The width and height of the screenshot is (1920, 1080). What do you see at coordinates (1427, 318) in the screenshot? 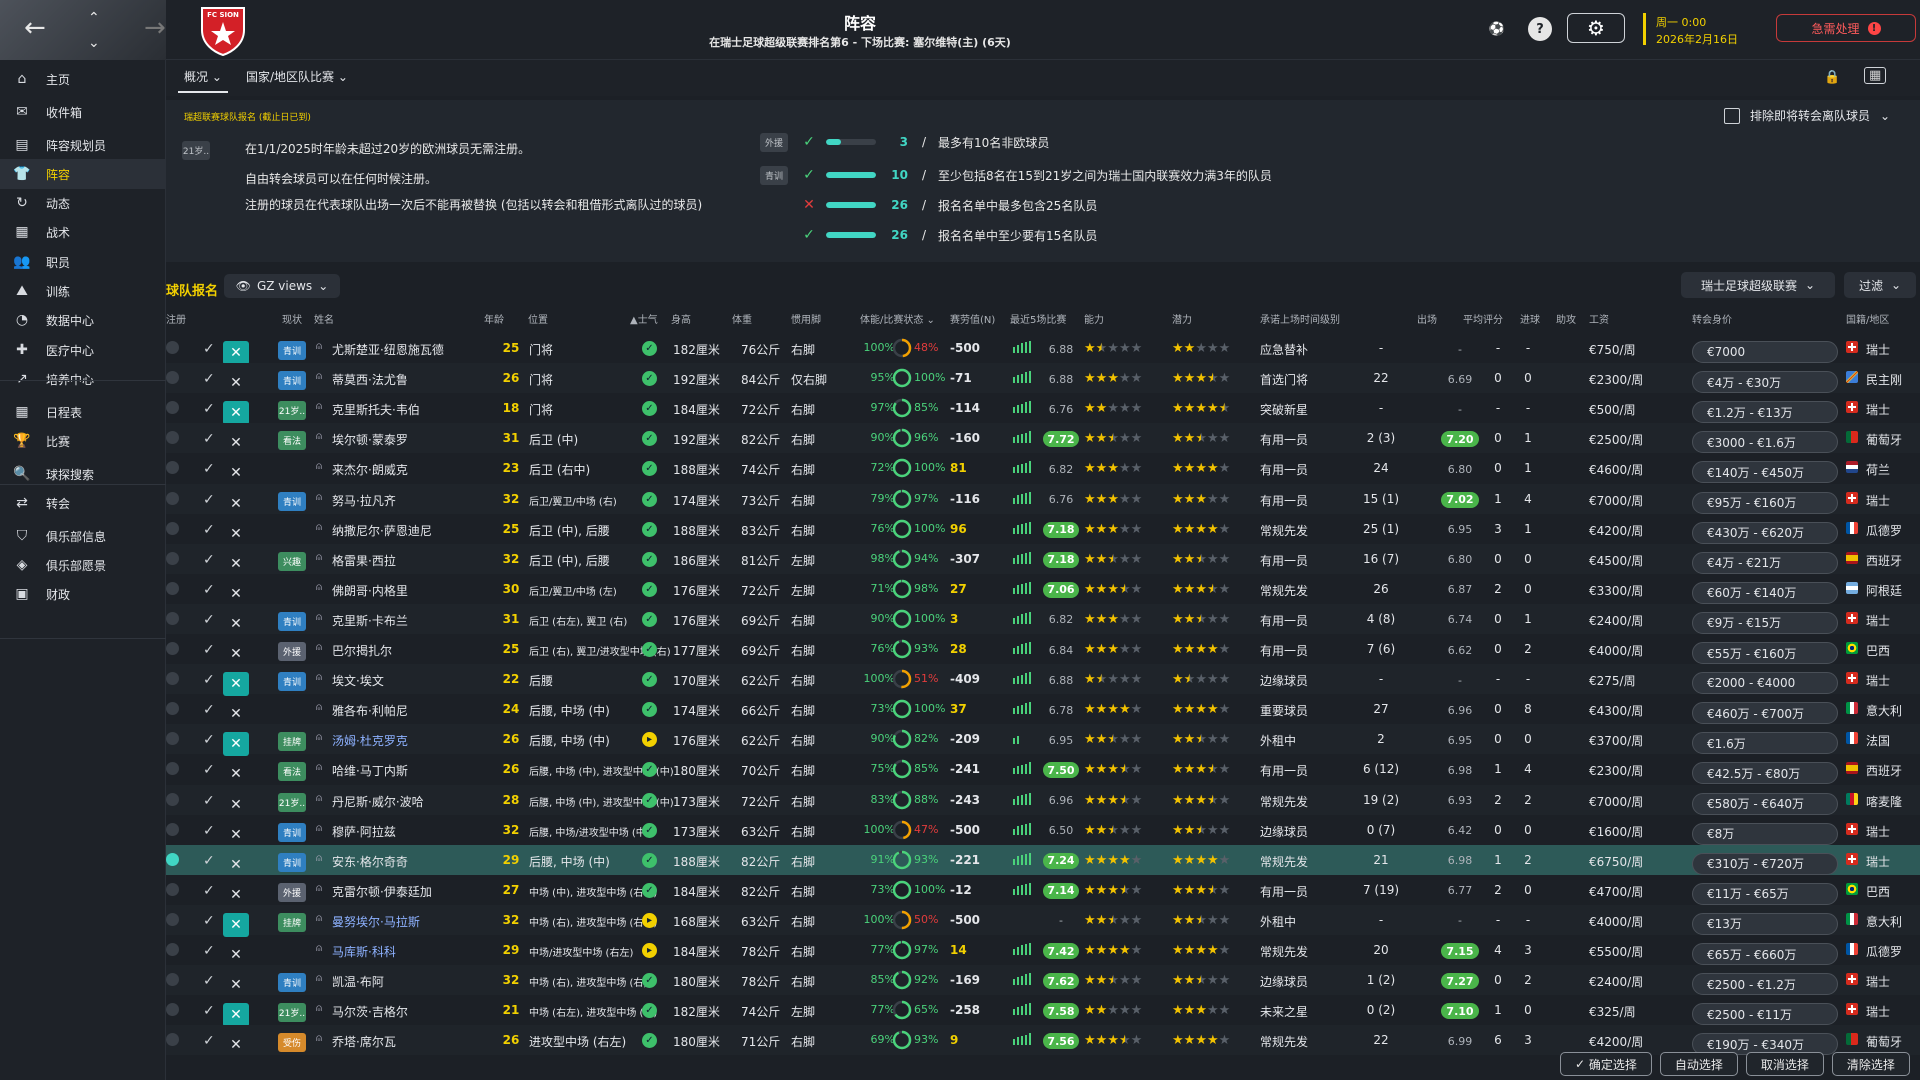
I see `col-apps: 出场` at bounding box center [1427, 318].